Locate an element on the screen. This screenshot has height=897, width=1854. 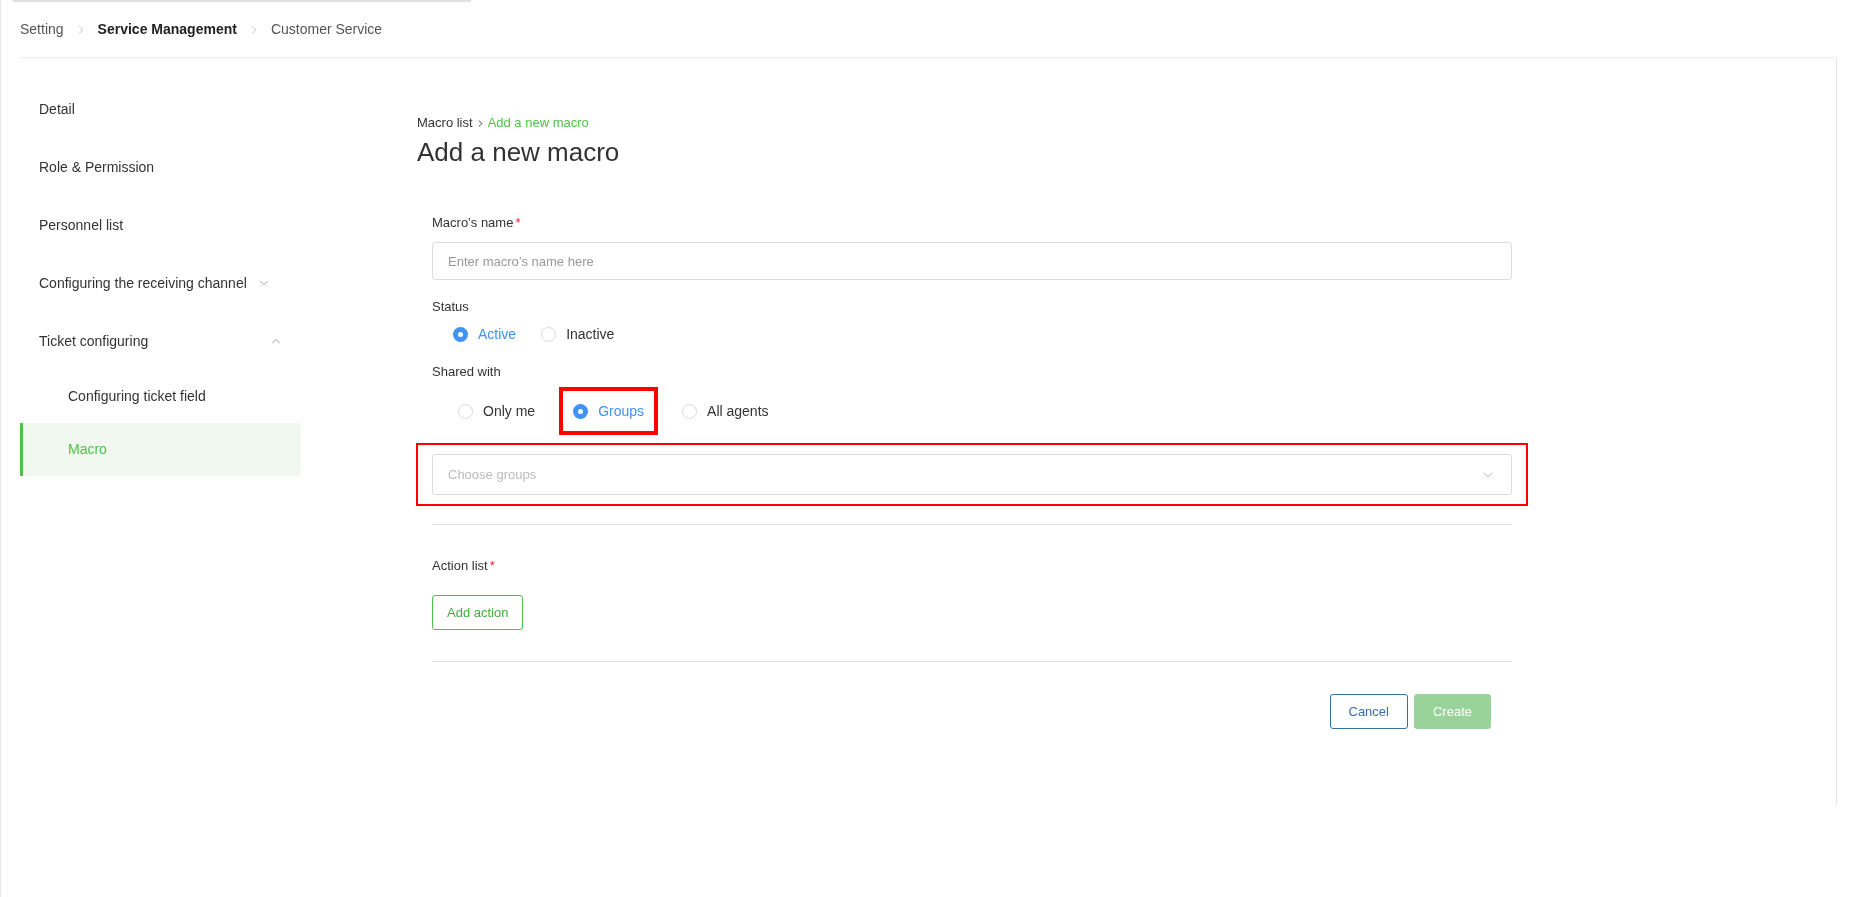
radio-option: Inactive is located at coordinates (578, 334).